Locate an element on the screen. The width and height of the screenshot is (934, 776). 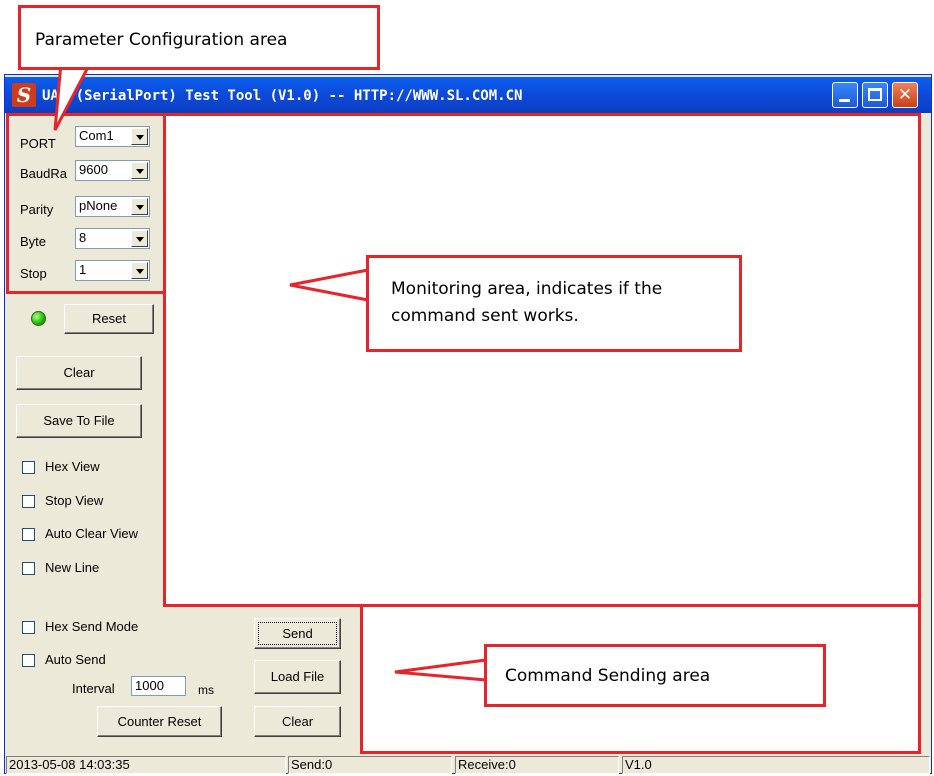
monitoring-pointer is located at coordinates (329, 285).